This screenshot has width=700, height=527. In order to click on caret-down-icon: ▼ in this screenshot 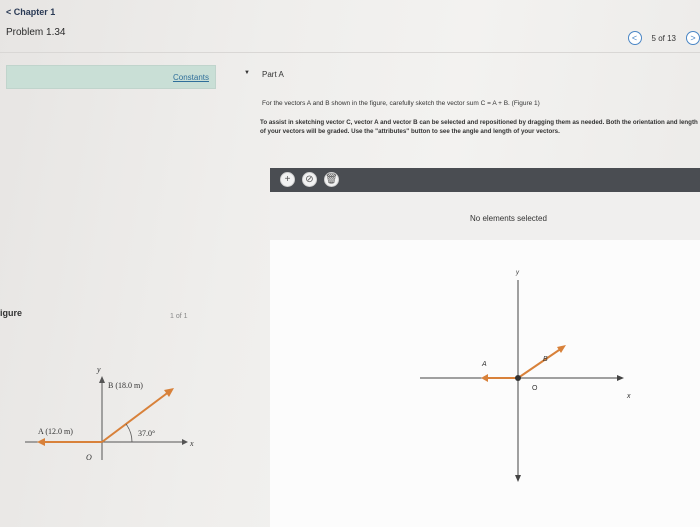, I will do `click(247, 73)`.